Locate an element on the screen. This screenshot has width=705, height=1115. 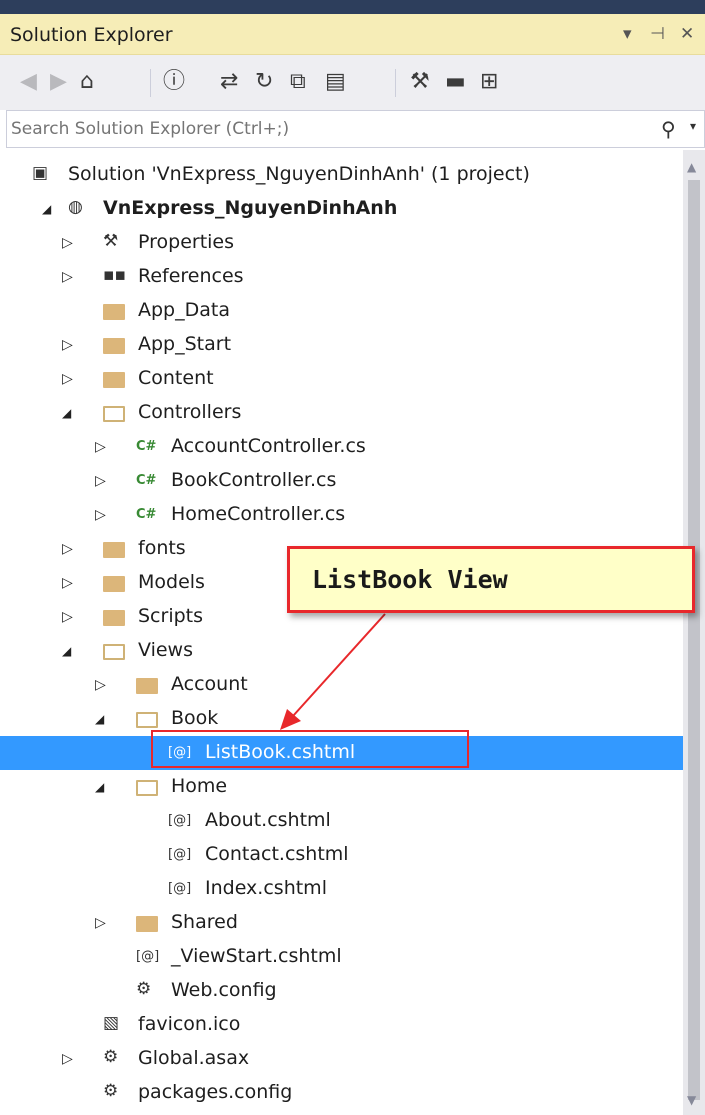
callout-text: ListBook View is located at coordinates (410, 579).